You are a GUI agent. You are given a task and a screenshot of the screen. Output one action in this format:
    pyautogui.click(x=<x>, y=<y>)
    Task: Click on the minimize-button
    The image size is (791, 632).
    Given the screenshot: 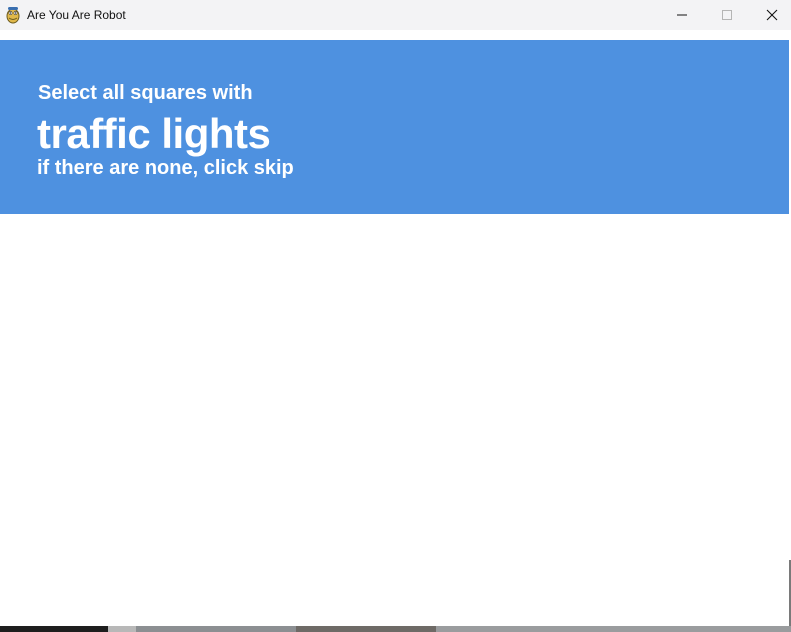 What is the action you would take?
    pyautogui.click(x=682, y=15)
    